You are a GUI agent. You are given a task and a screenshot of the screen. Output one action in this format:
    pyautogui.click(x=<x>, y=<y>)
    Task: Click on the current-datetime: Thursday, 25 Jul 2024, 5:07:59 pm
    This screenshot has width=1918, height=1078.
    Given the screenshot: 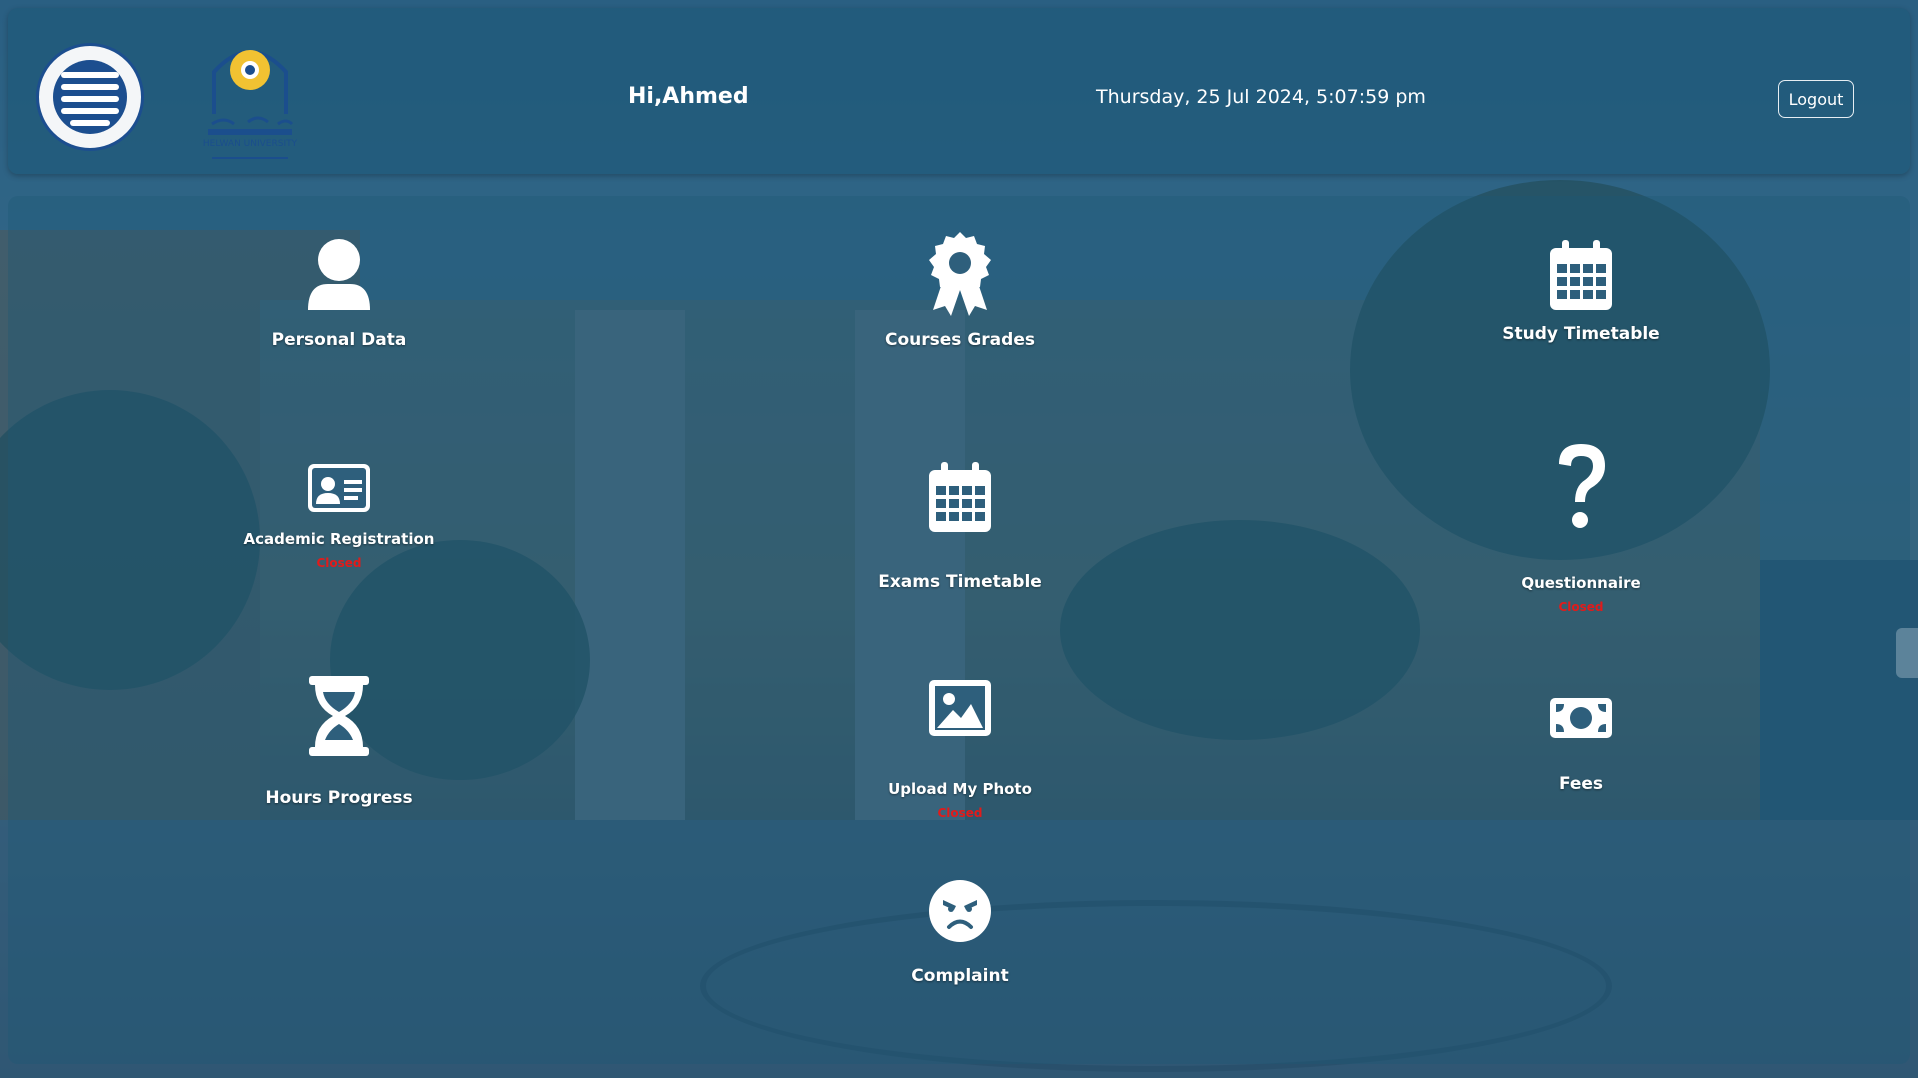 What is the action you would take?
    pyautogui.click(x=1261, y=97)
    